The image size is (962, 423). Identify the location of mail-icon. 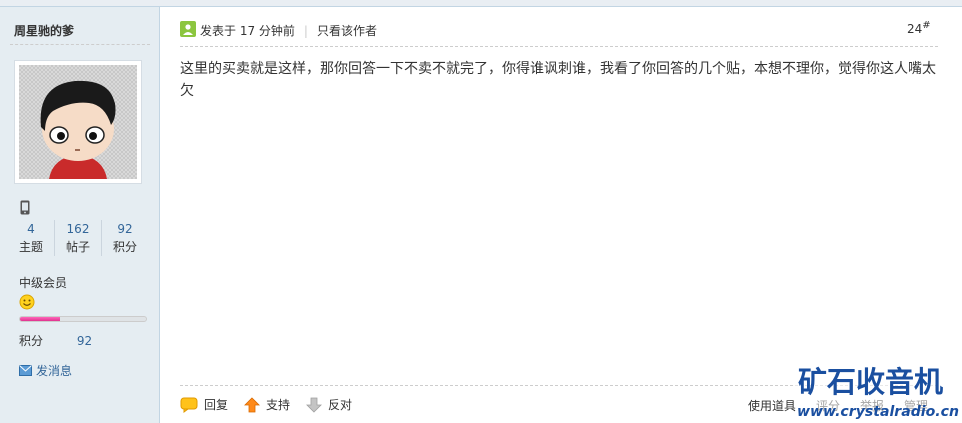
(25, 370).